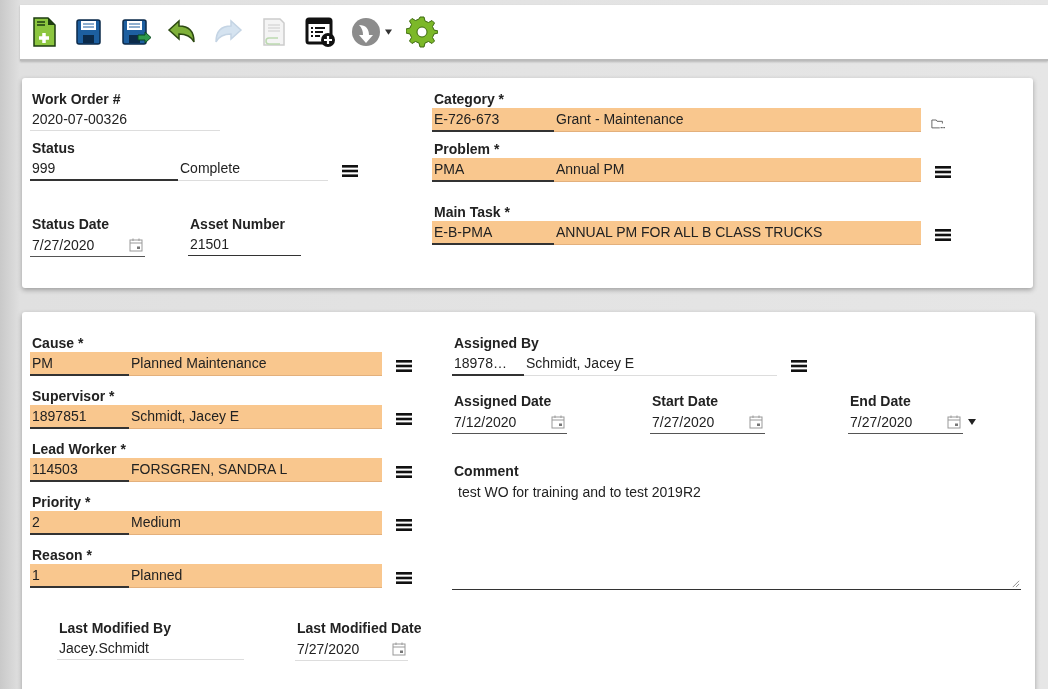  I want to click on caret-icon, so click(972, 422).